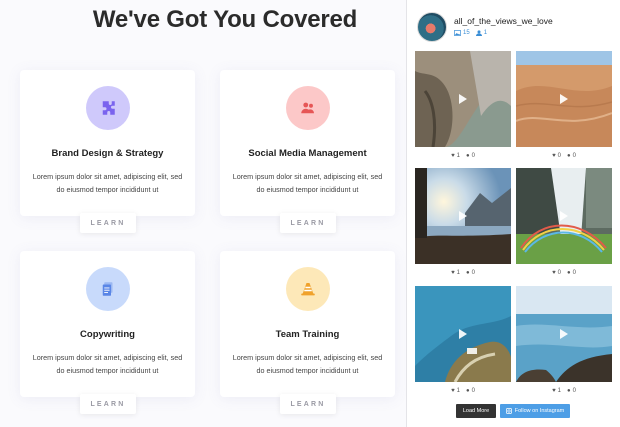  What do you see at coordinates (307, 153) in the screenshot?
I see `service-title: Social Media Management` at bounding box center [307, 153].